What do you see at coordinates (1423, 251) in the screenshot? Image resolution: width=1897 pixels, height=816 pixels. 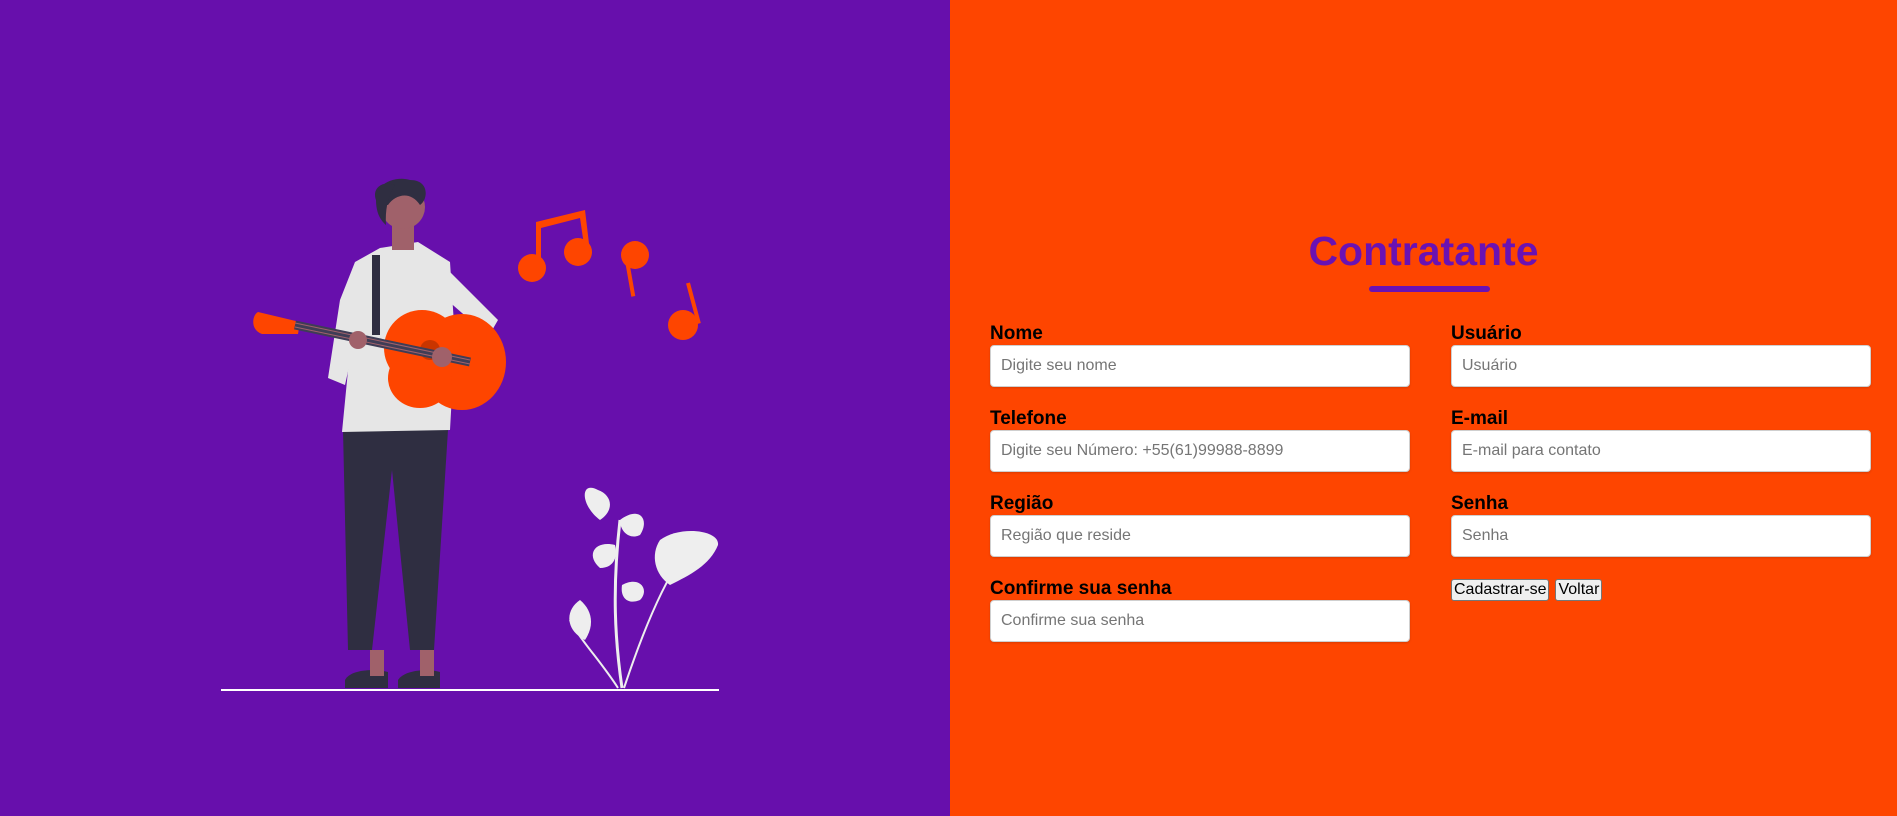 I see `page-title: Contratante` at bounding box center [1423, 251].